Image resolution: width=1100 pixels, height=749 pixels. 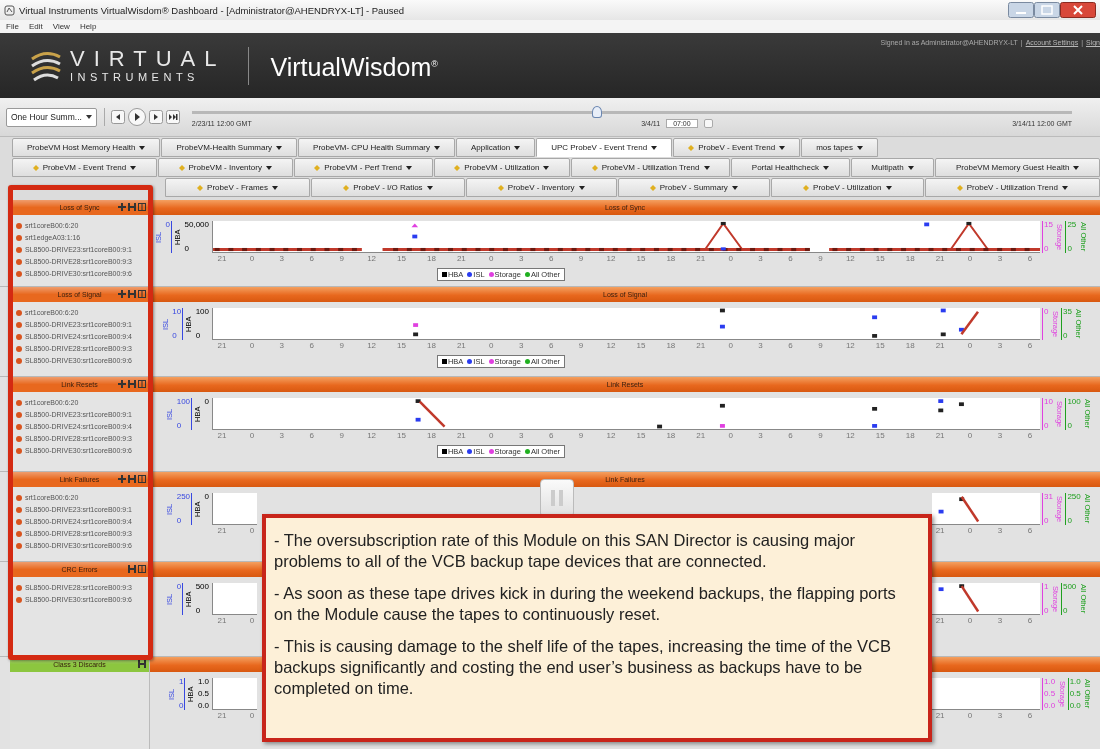 What do you see at coordinates (388, 187) in the screenshot?
I see `tab: ProbeV - I/O Ratios` at bounding box center [388, 187].